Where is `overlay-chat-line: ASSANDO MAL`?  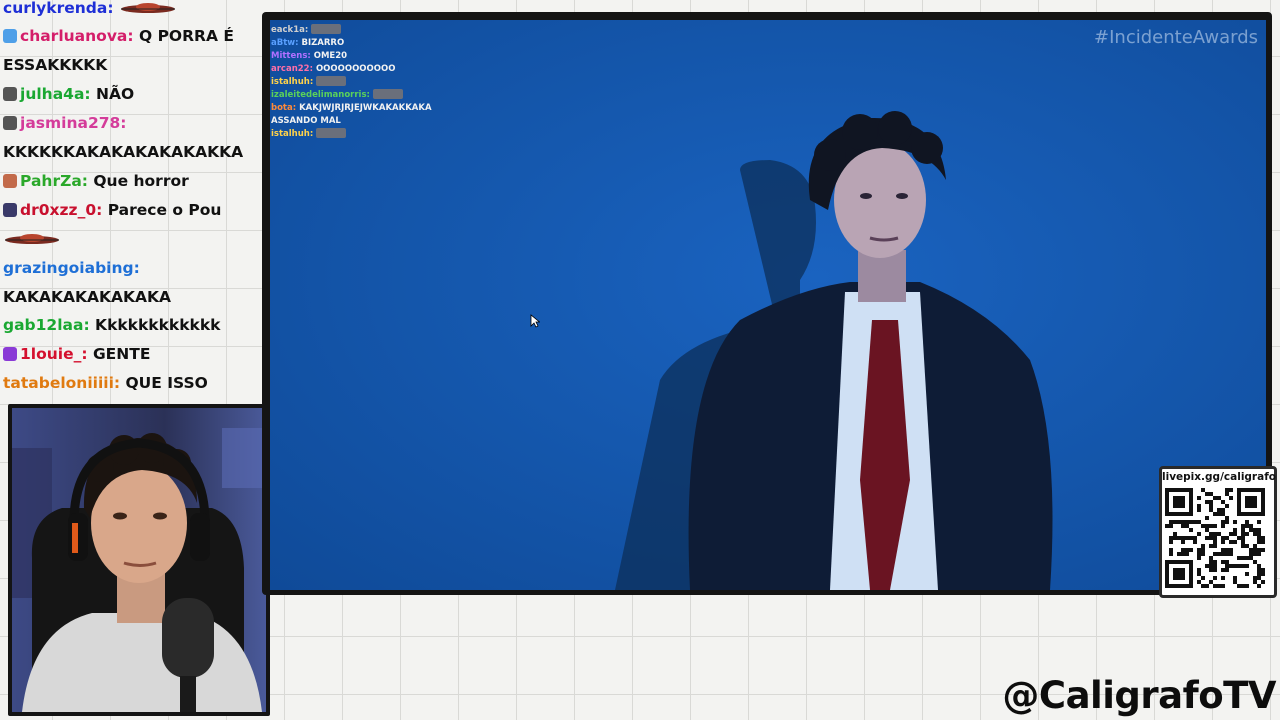 overlay-chat-line: ASSANDO MAL is located at coordinates (306, 121).